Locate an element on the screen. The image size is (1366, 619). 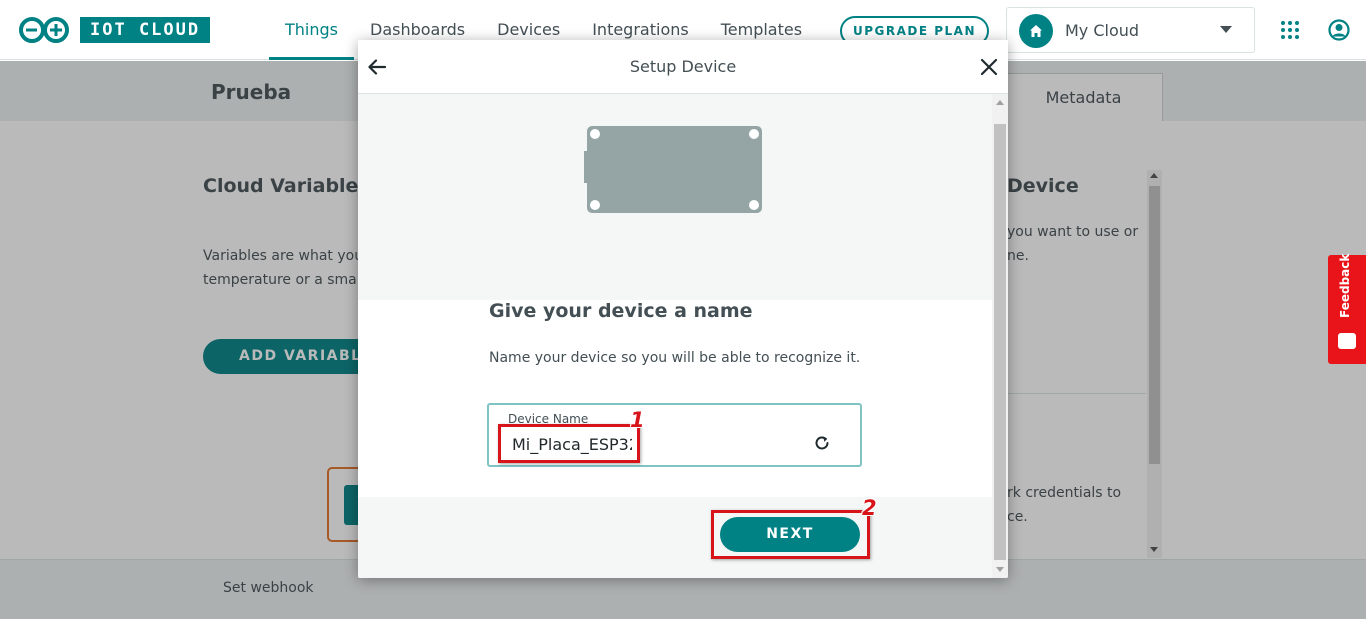
infinity-logo-icon is located at coordinates (44, 30).